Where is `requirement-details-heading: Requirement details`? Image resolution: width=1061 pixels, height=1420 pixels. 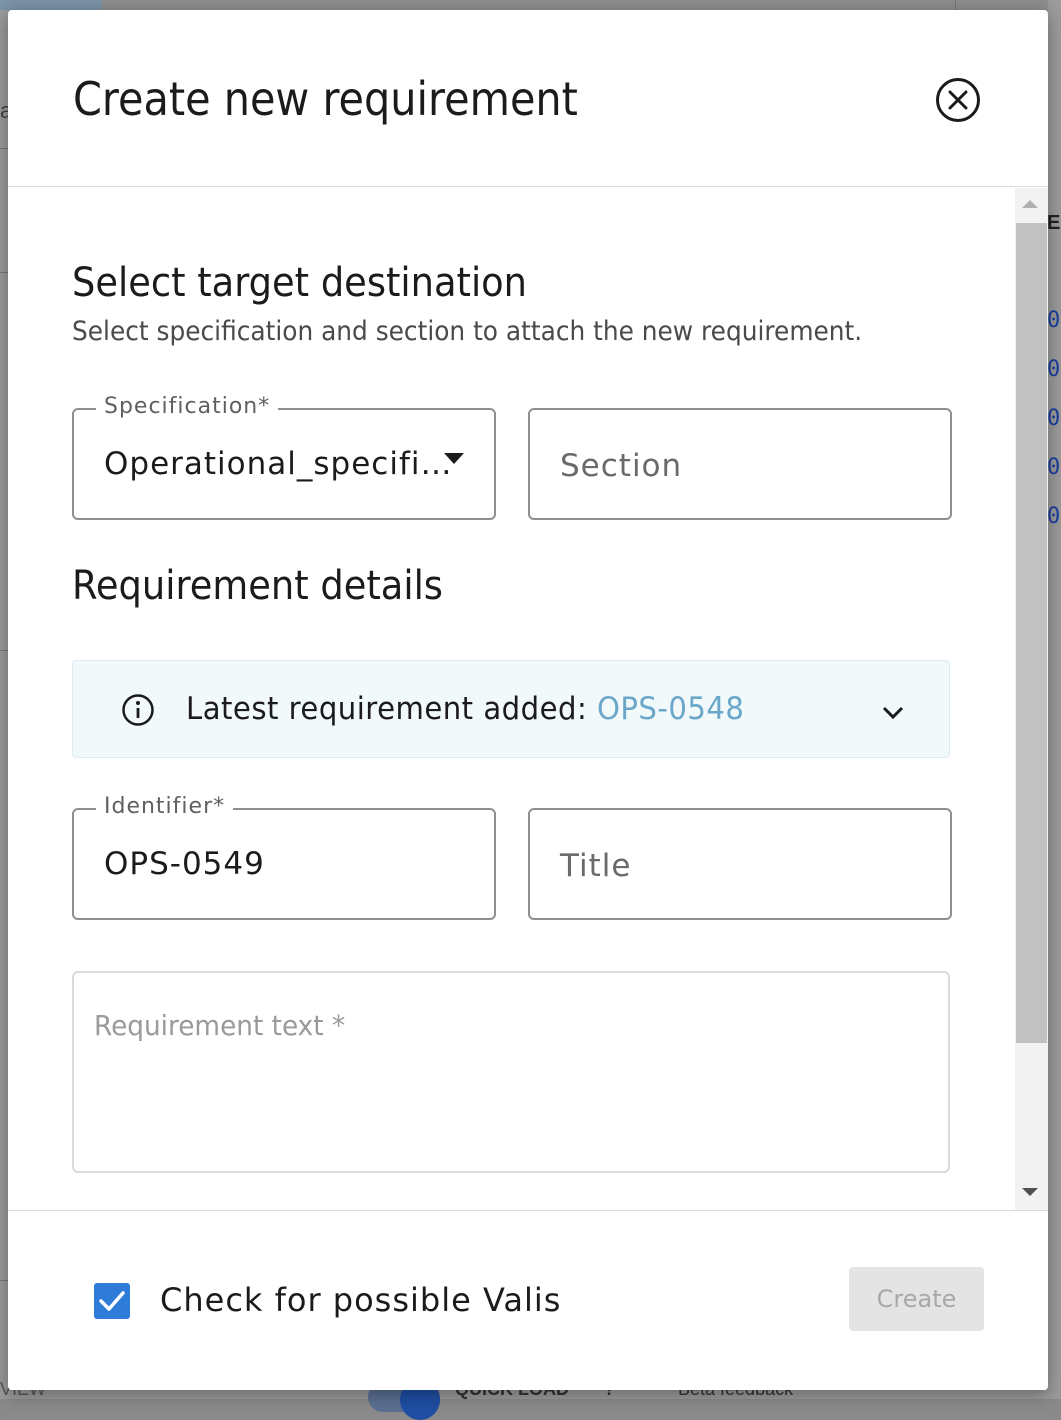
requirement-details-heading: Requirement details is located at coordinates (257, 586).